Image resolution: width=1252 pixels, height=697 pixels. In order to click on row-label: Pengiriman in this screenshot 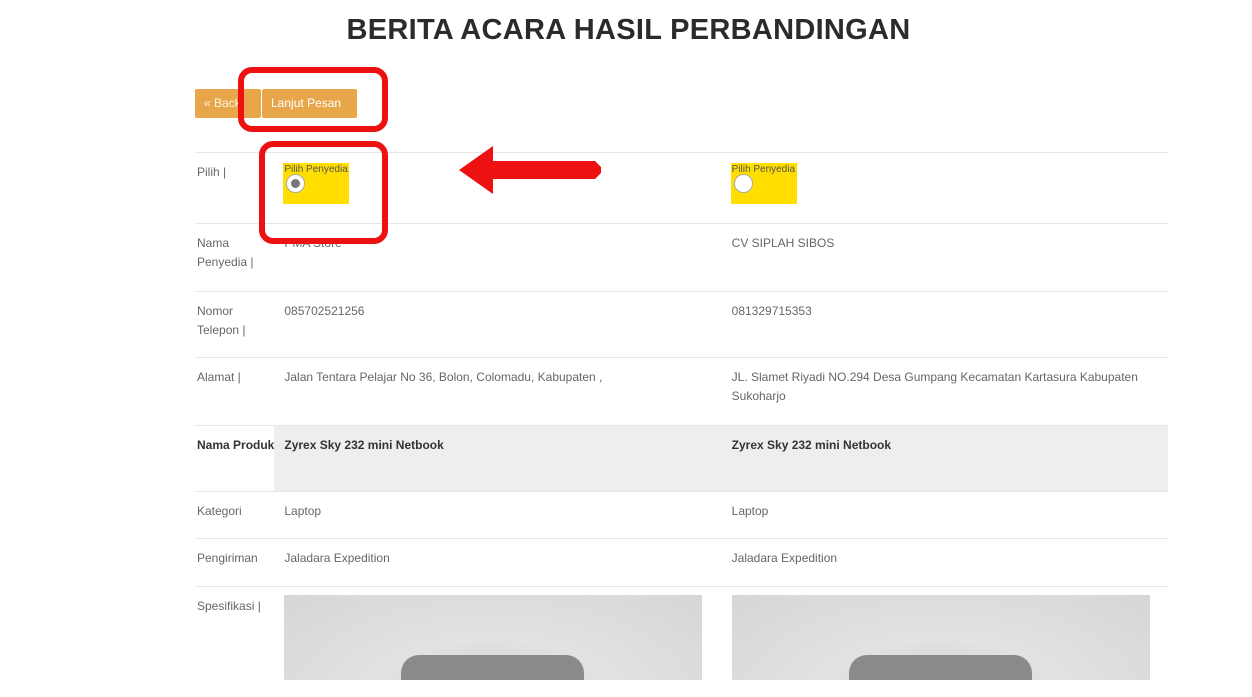, I will do `click(234, 563)`.